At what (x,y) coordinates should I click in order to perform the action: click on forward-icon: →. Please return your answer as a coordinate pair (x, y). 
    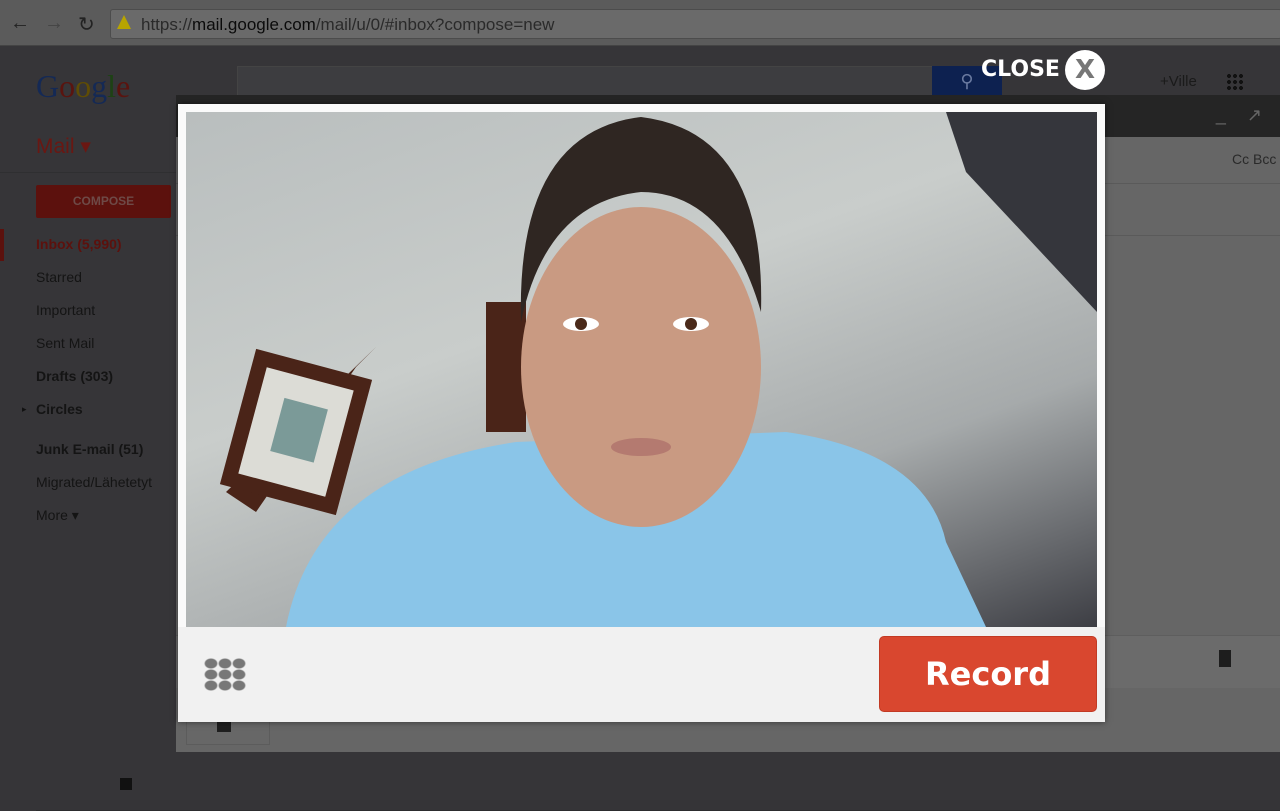
    Looking at the image, I should click on (54, 23).